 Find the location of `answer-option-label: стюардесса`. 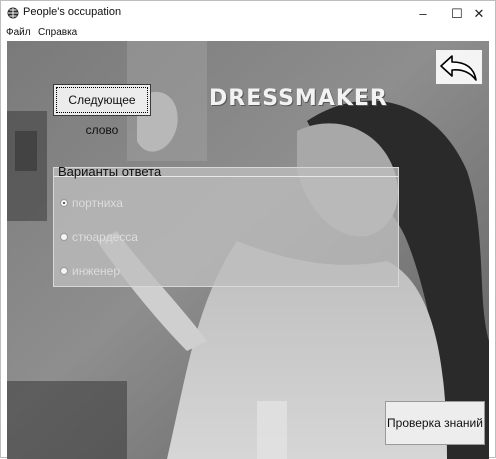

answer-option-label: стюардесса is located at coordinates (105, 237).